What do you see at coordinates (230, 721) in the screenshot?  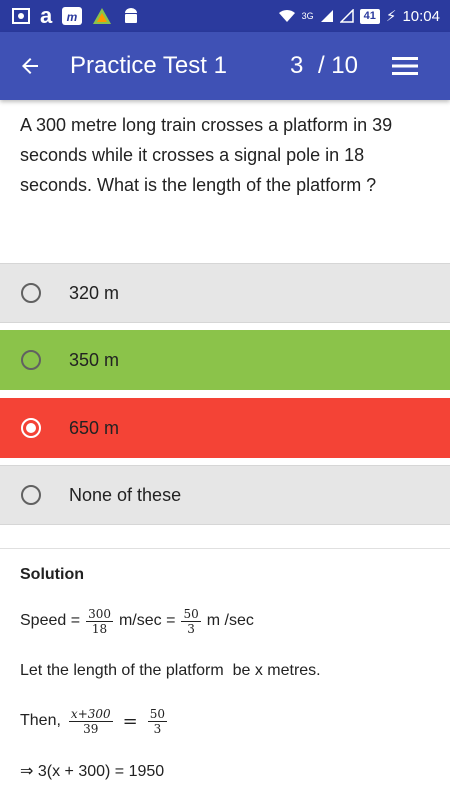 I see `solution-then-line: Then, x+300 39 = 50 3` at bounding box center [230, 721].